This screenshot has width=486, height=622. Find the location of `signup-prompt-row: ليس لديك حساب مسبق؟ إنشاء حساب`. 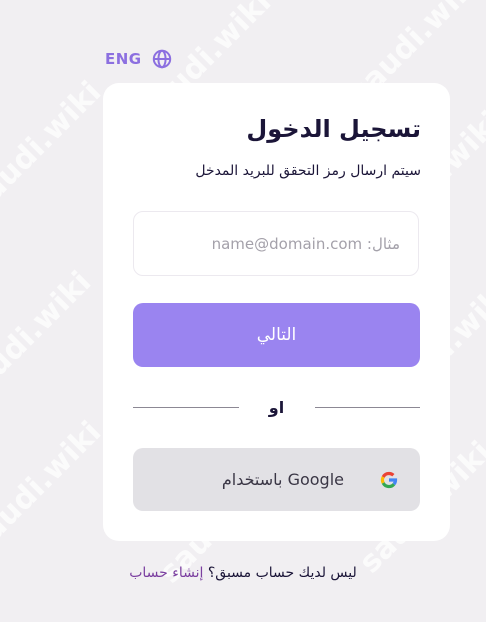

signup-prompt-row: ليس لديك حساب مسبق؟ إنشاء حساب is located at coordinates (243, 573).